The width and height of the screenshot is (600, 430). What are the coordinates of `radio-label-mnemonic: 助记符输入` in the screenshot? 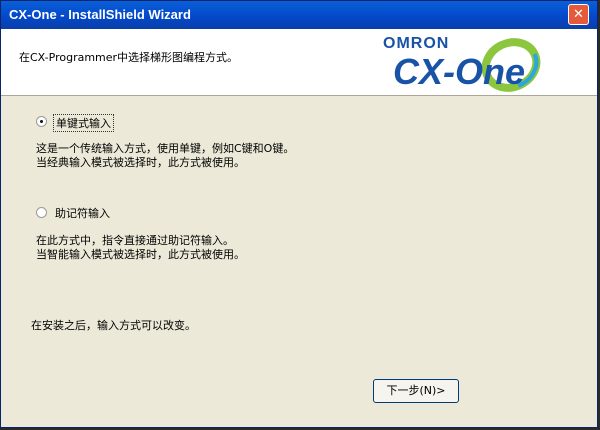 It's located at (82, 213).